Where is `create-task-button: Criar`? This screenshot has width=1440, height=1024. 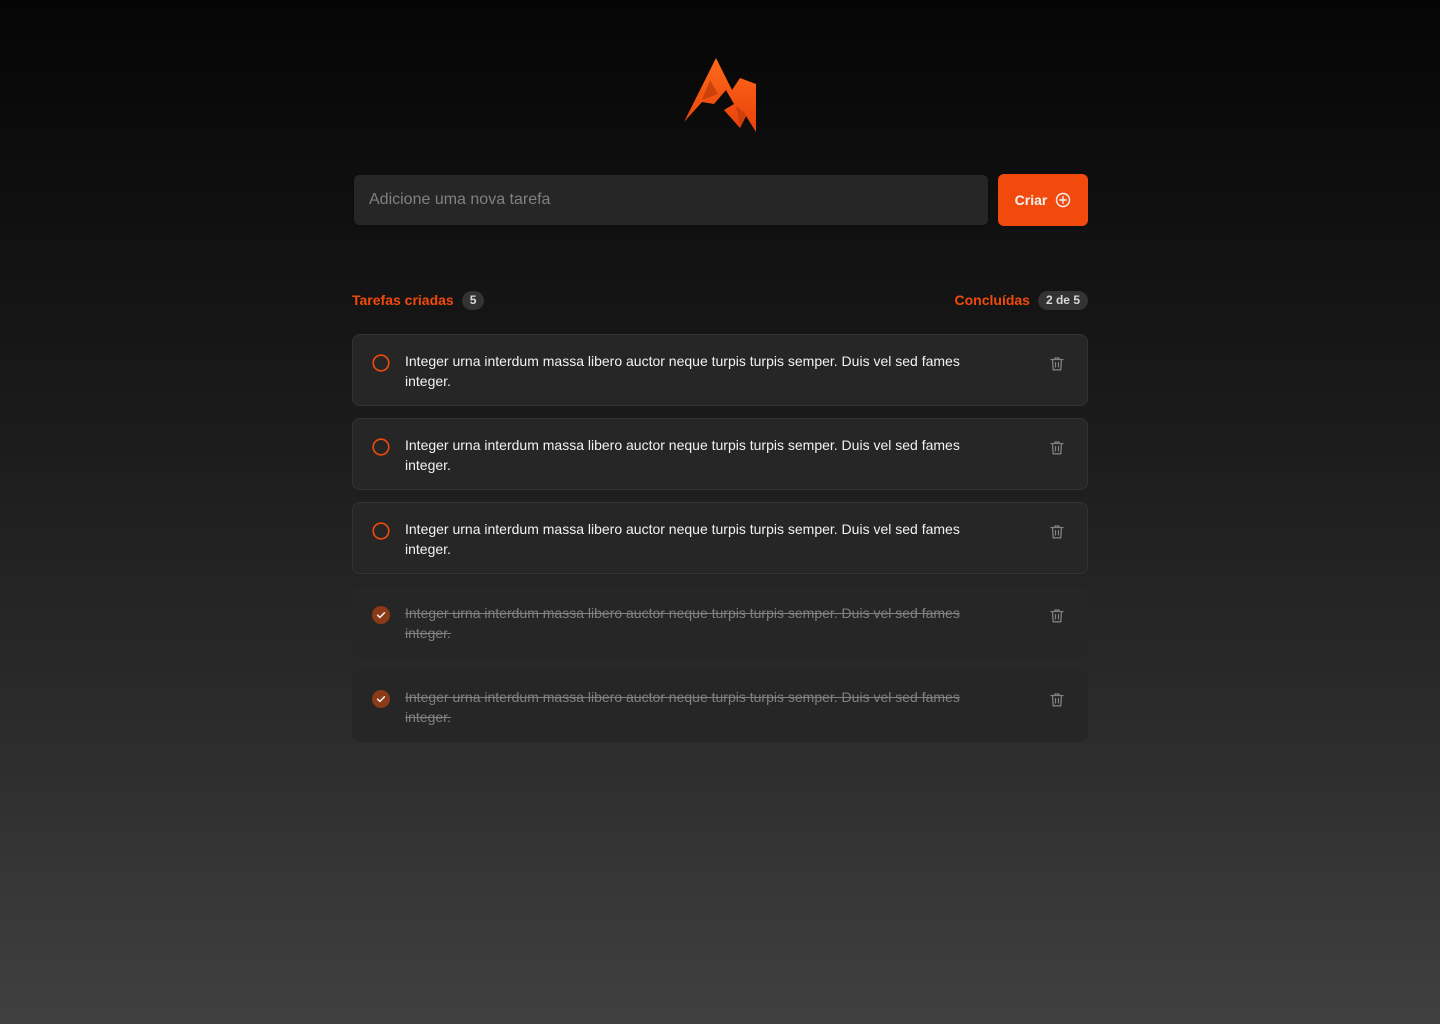 create-task-button: Criar is located at coordinates (1043, 200).